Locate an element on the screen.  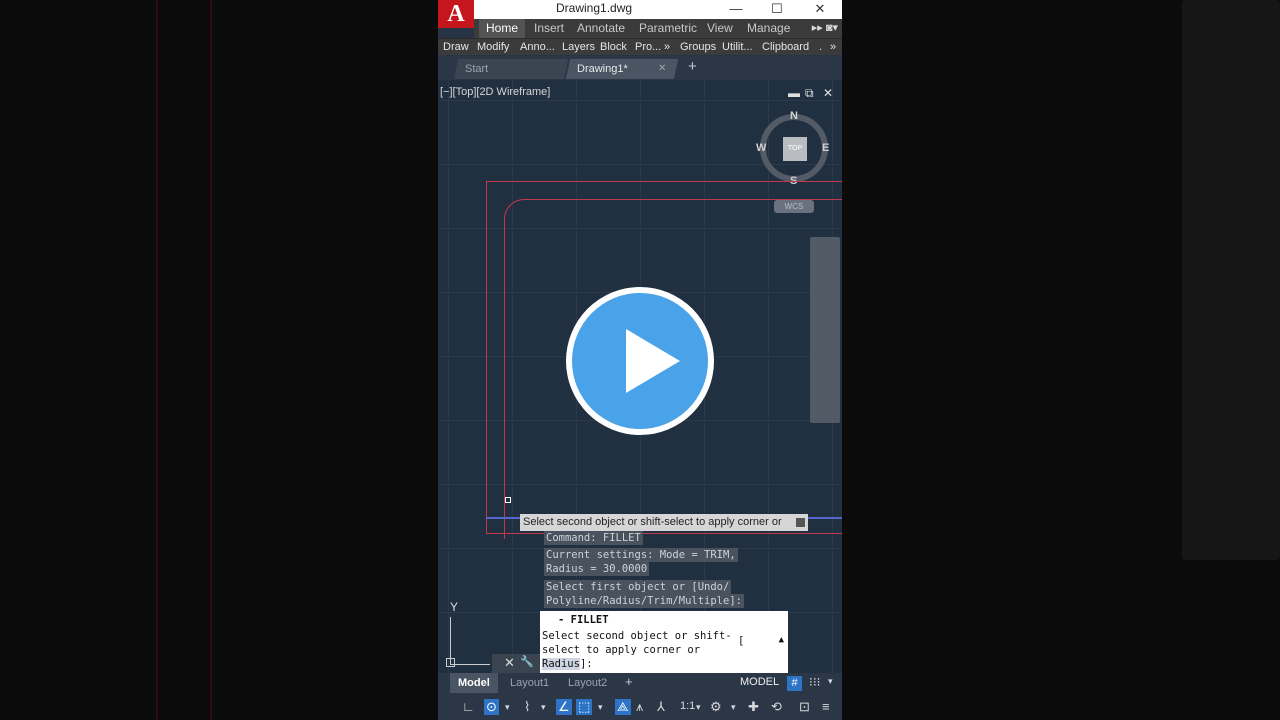
tab-manage: Manage is located at coordinates (768, 28).